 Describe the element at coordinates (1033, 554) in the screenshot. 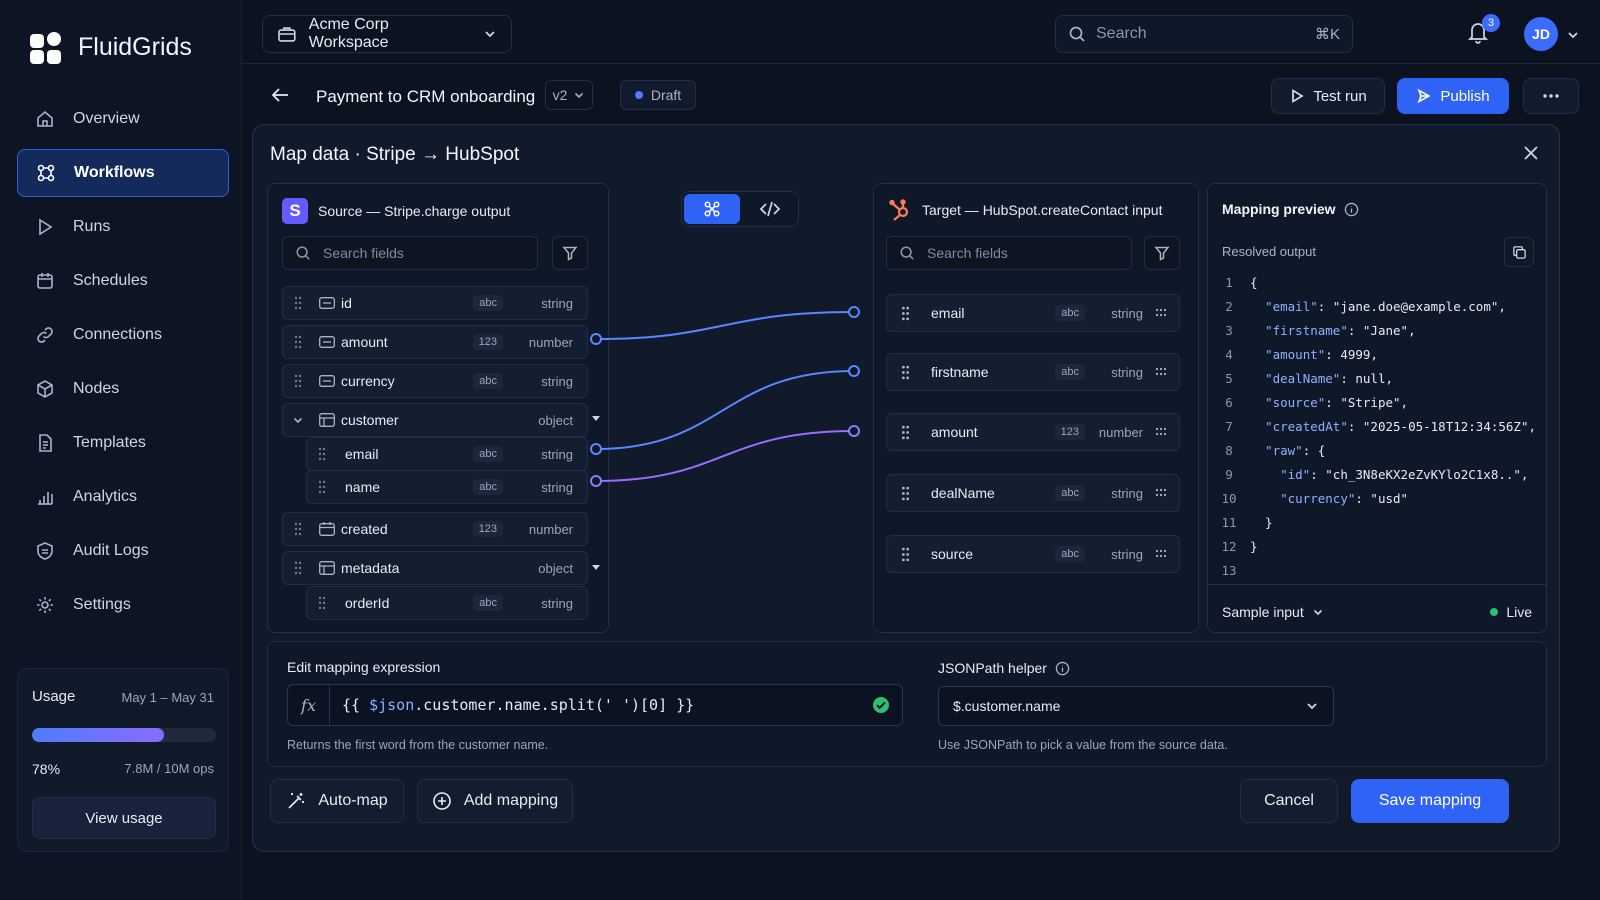

I see `target-field-source: source abc string` at that location.